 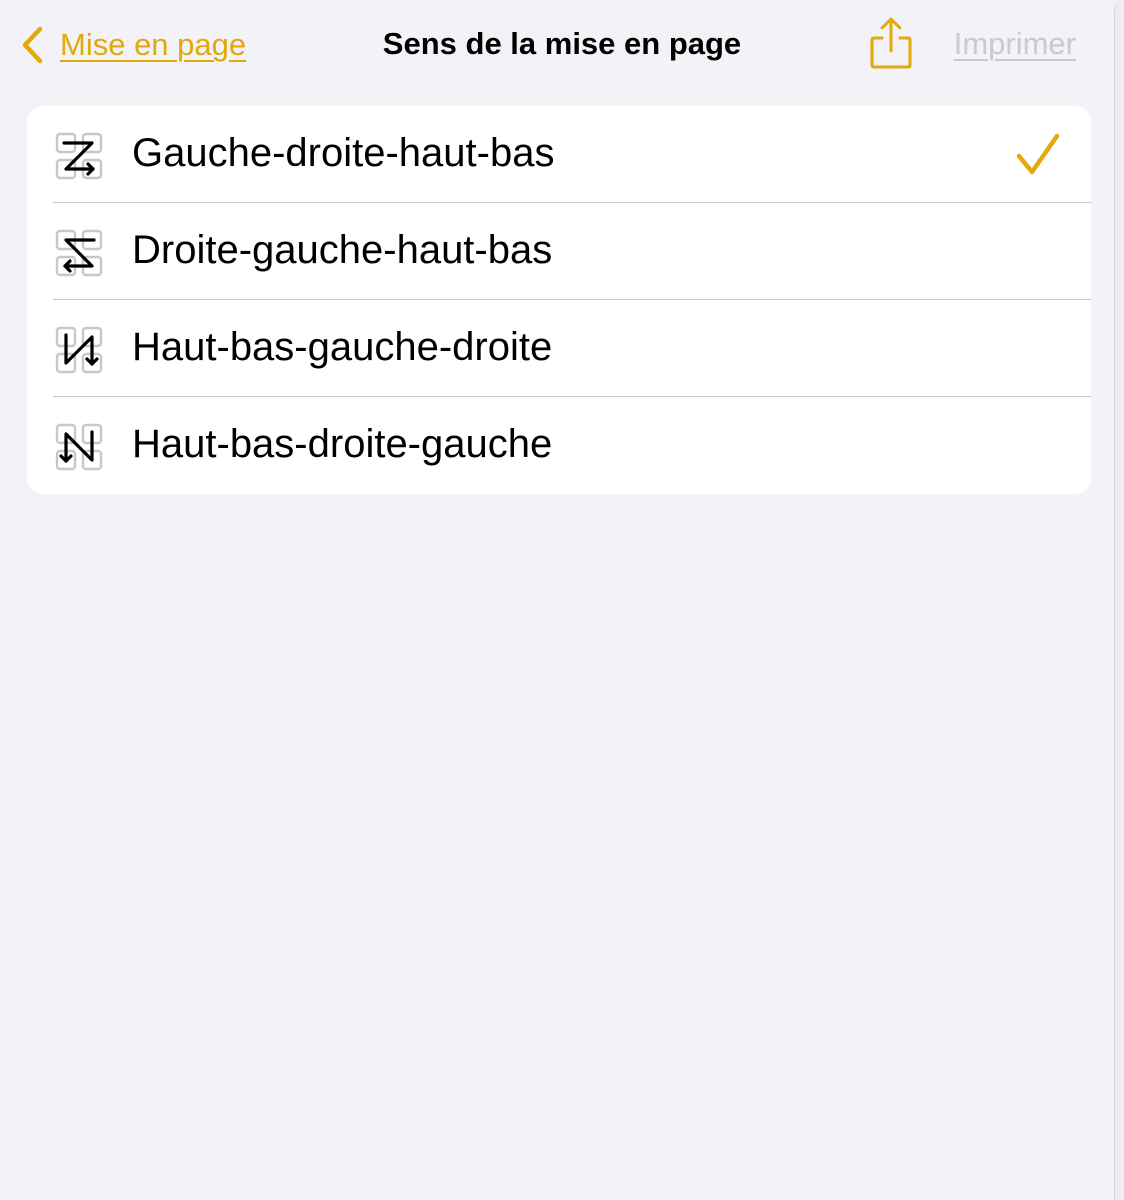 I want to click on option-top-bottom-right-left: Haut-bas-droite-gauche, so click(x=559, y=445).